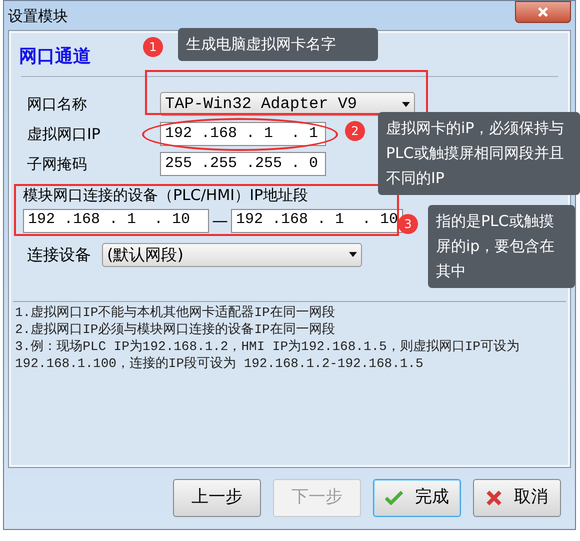 The height and width of the screenshot is (541, 580). What do you see at coordinates (175, 312) in the screenshot?
I see `note-text: 1.虚拟网口IP不能与本机其他网卡适配器IP在同一网段` at bounding box center [175, 312].